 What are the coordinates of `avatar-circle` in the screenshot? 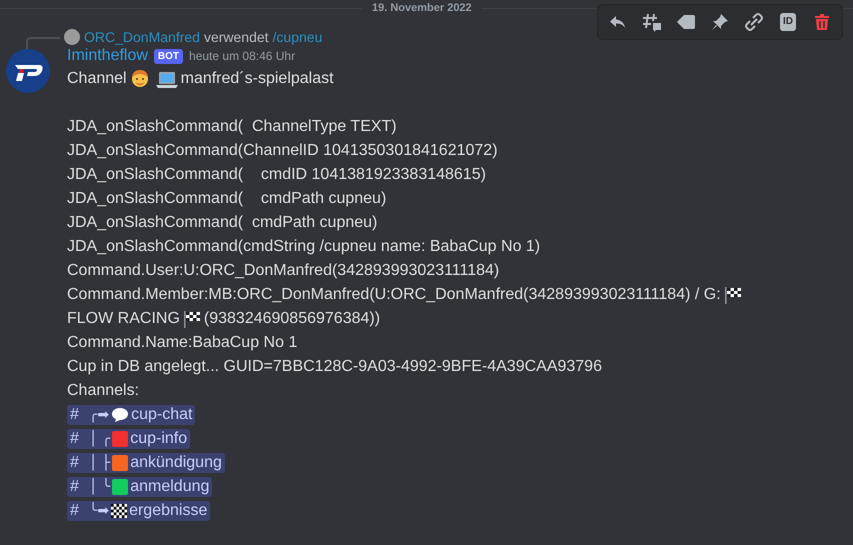 It's located at (72, 37).